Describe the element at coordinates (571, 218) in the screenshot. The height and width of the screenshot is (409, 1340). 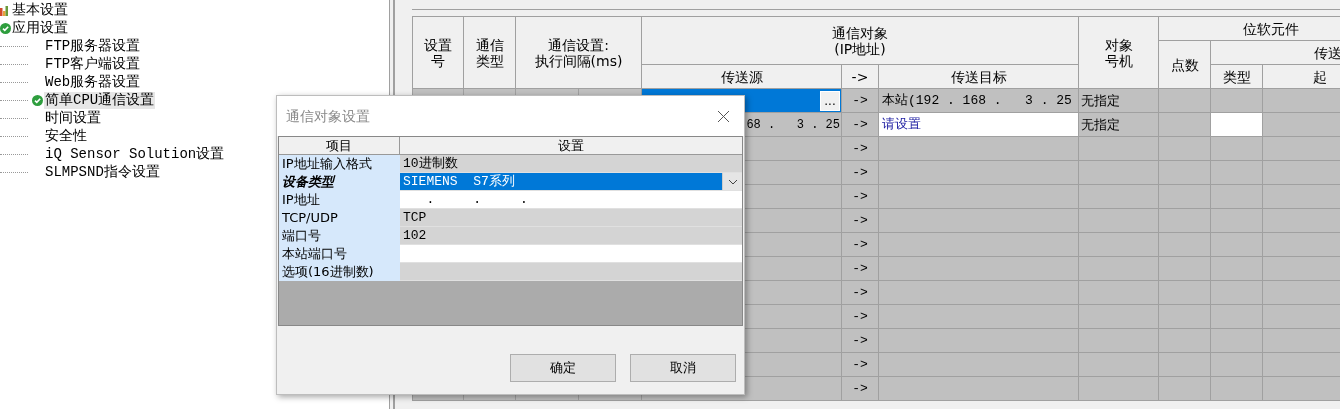
I see `value-field: TCP` at that location.